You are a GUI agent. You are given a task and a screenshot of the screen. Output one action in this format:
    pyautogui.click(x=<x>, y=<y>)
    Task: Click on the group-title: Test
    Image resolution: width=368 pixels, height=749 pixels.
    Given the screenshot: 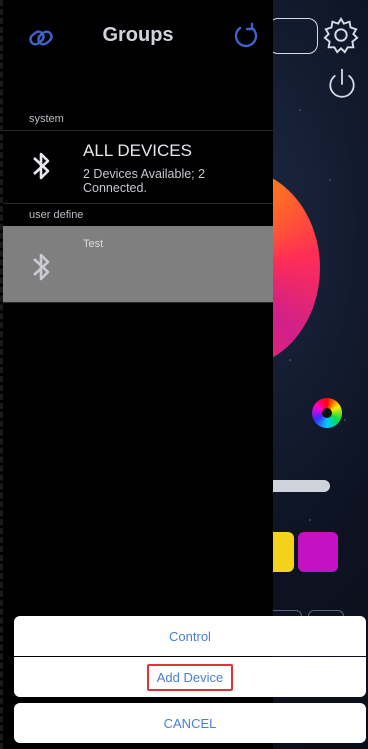 What is the action you would take?
    pyautogui.click(x=93, y=244)
    